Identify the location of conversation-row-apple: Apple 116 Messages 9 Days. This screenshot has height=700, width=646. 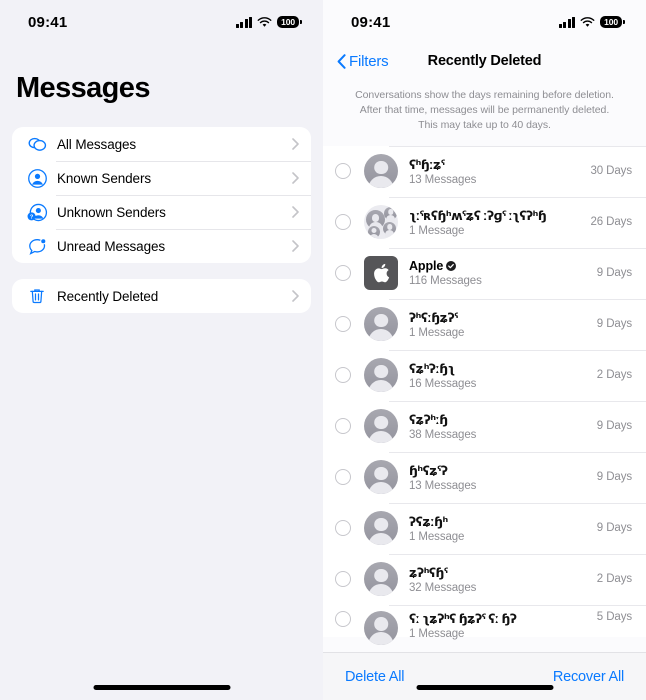
(484, 273).